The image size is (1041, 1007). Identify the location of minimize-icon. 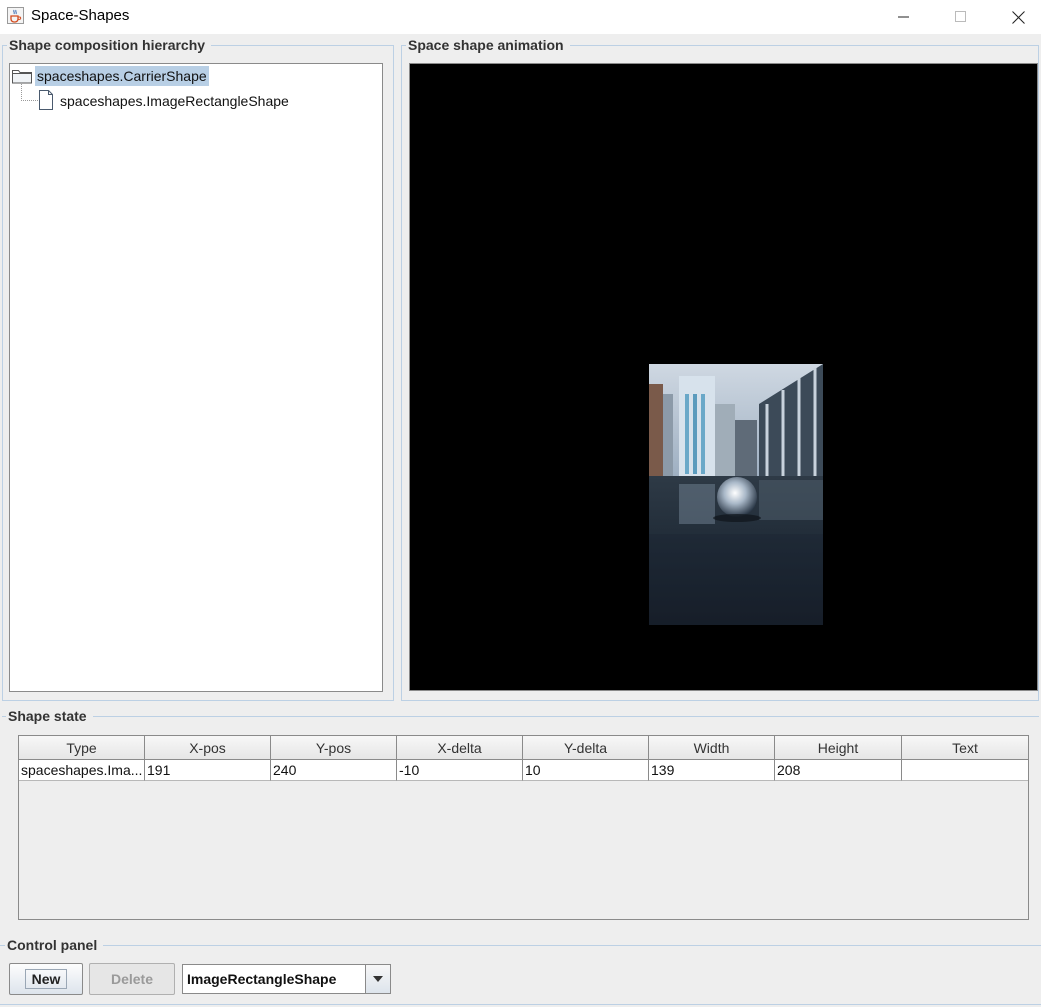
(903, 17).